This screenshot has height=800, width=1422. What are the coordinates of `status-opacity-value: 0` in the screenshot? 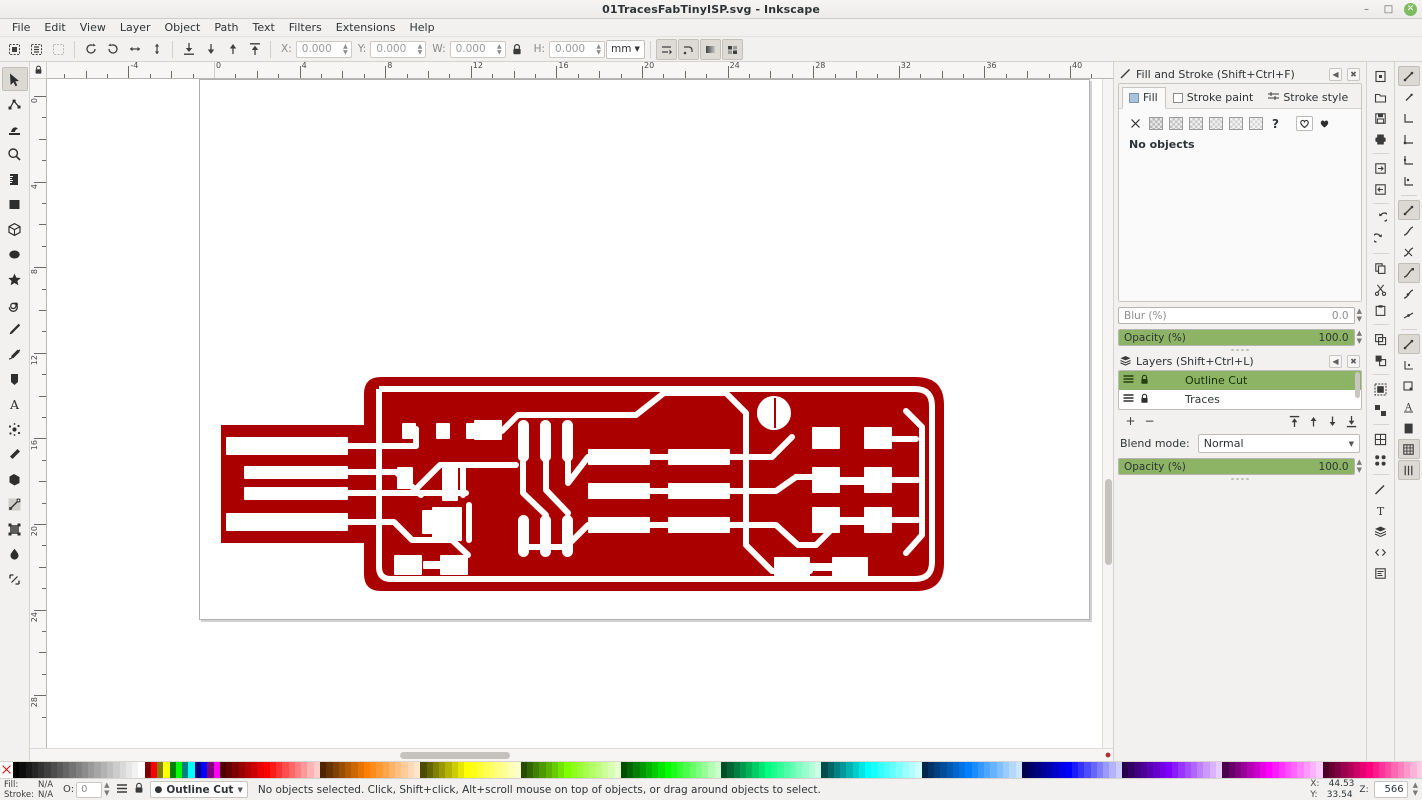 It's located at (89, 789).